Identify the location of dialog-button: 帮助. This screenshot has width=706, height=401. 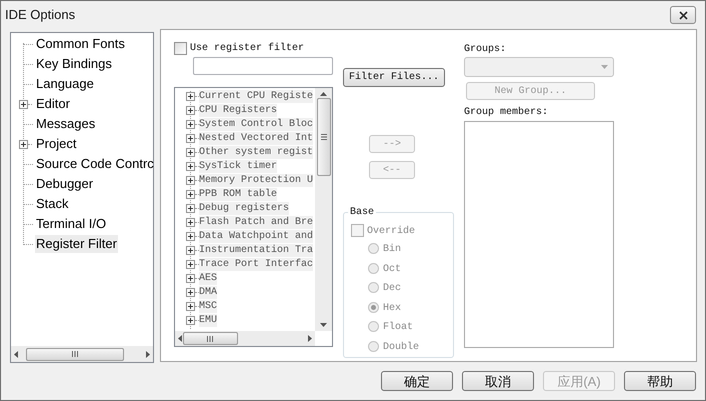
(660, 381).